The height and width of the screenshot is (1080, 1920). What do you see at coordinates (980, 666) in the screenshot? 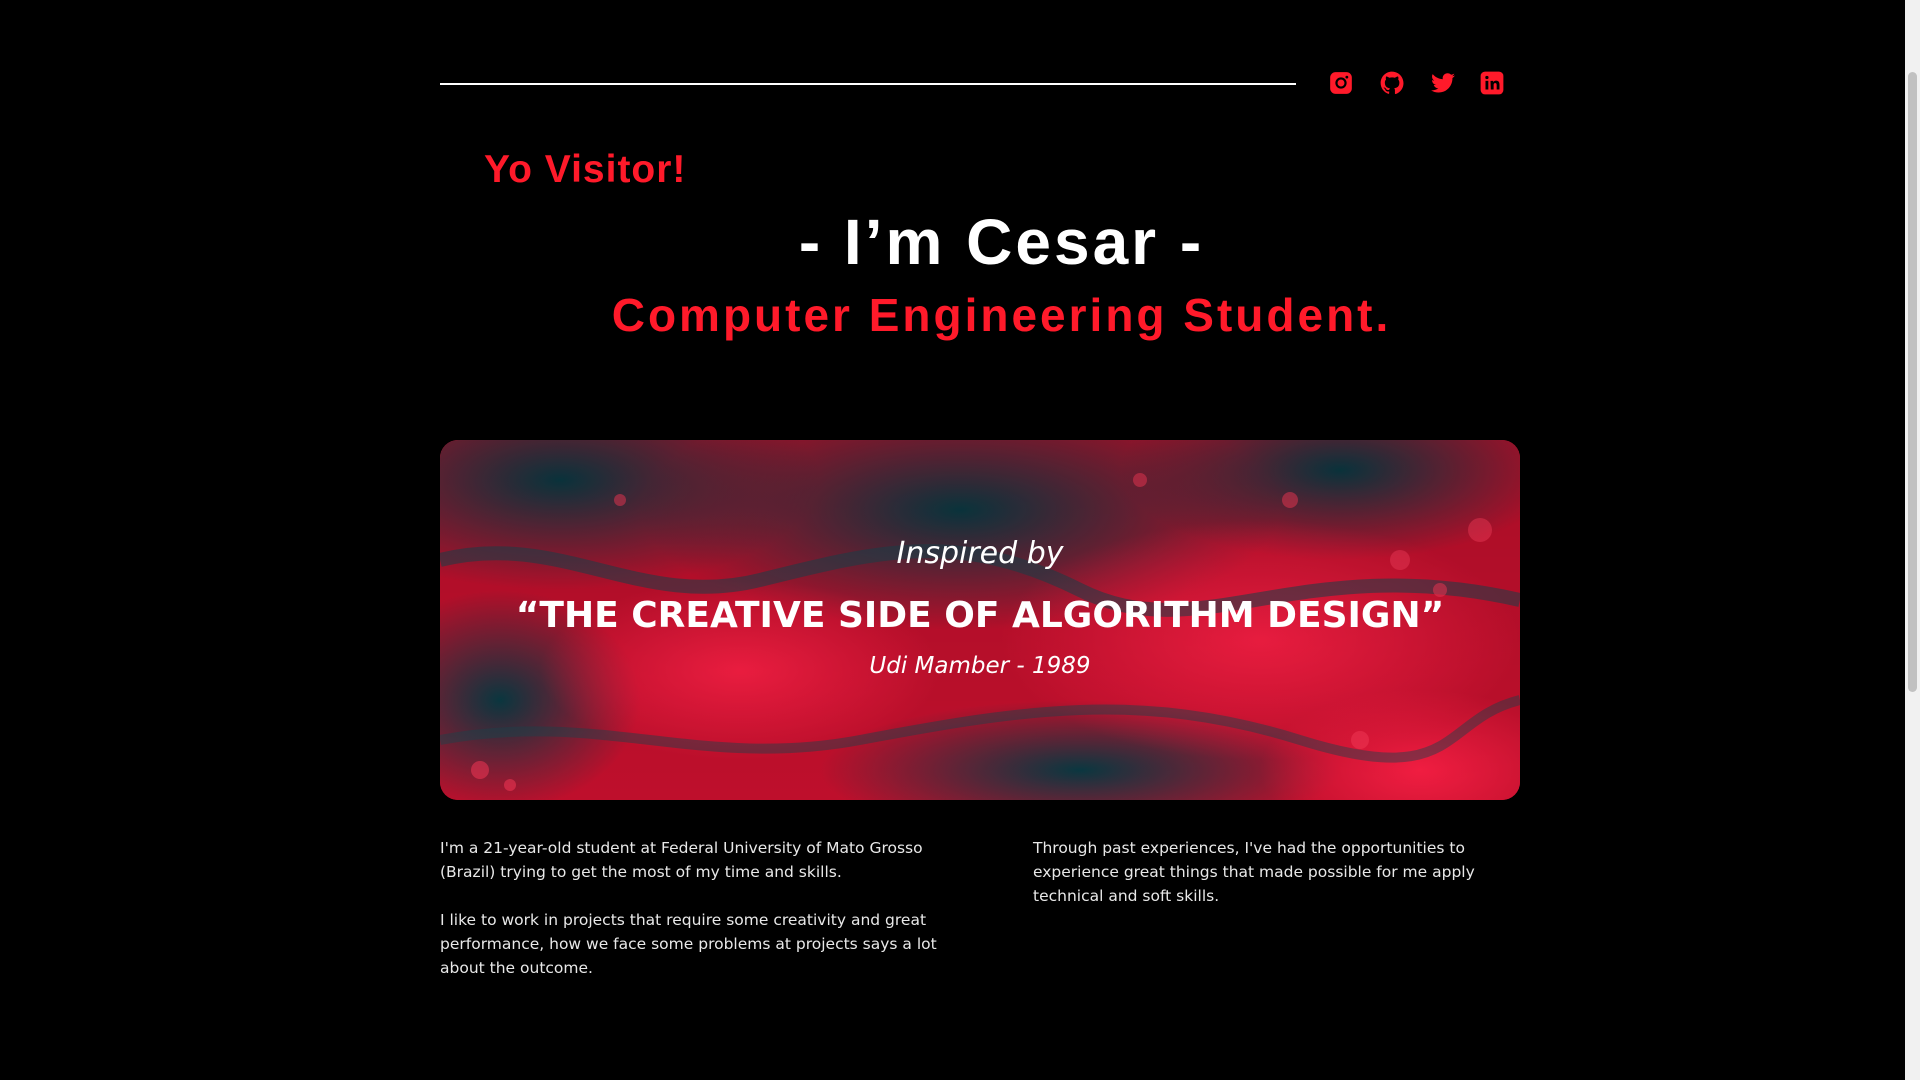
I see `banner-author: Udi Mamber - 1989` at bounding box center [980, 666].